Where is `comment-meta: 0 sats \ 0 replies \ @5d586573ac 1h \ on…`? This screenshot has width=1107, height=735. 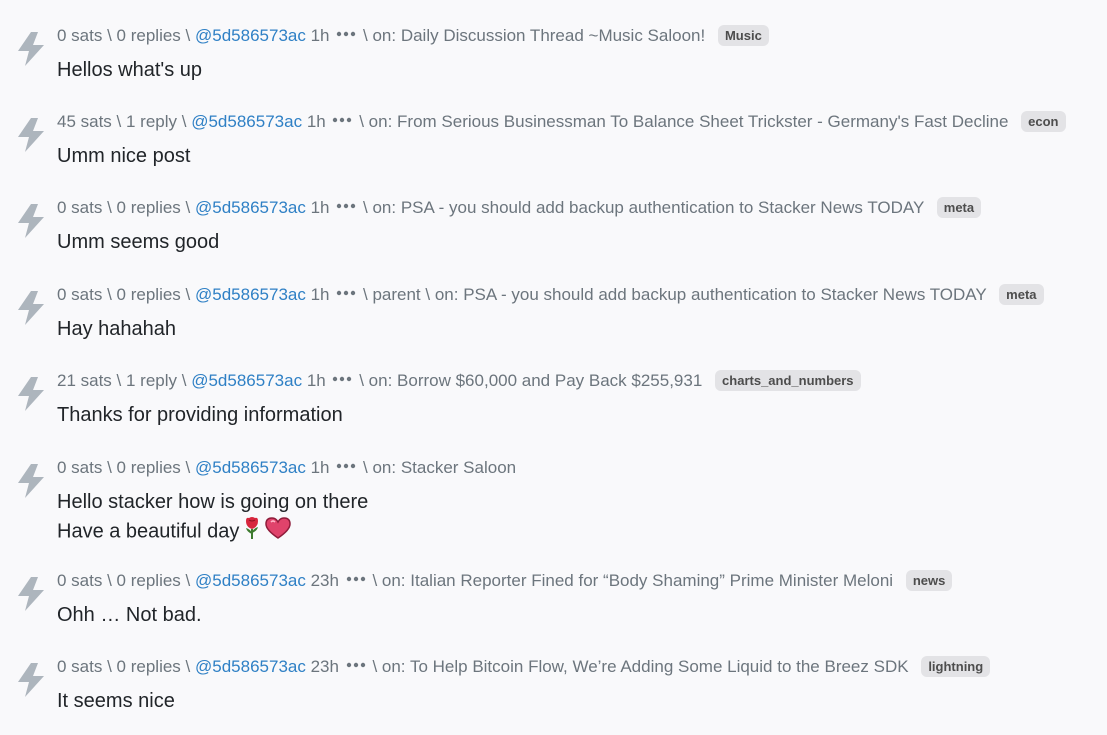
comment-meta: 0 sats \ 0 replies \ @5d586573ac 1h \ on… is located at coordinates (519, 208).